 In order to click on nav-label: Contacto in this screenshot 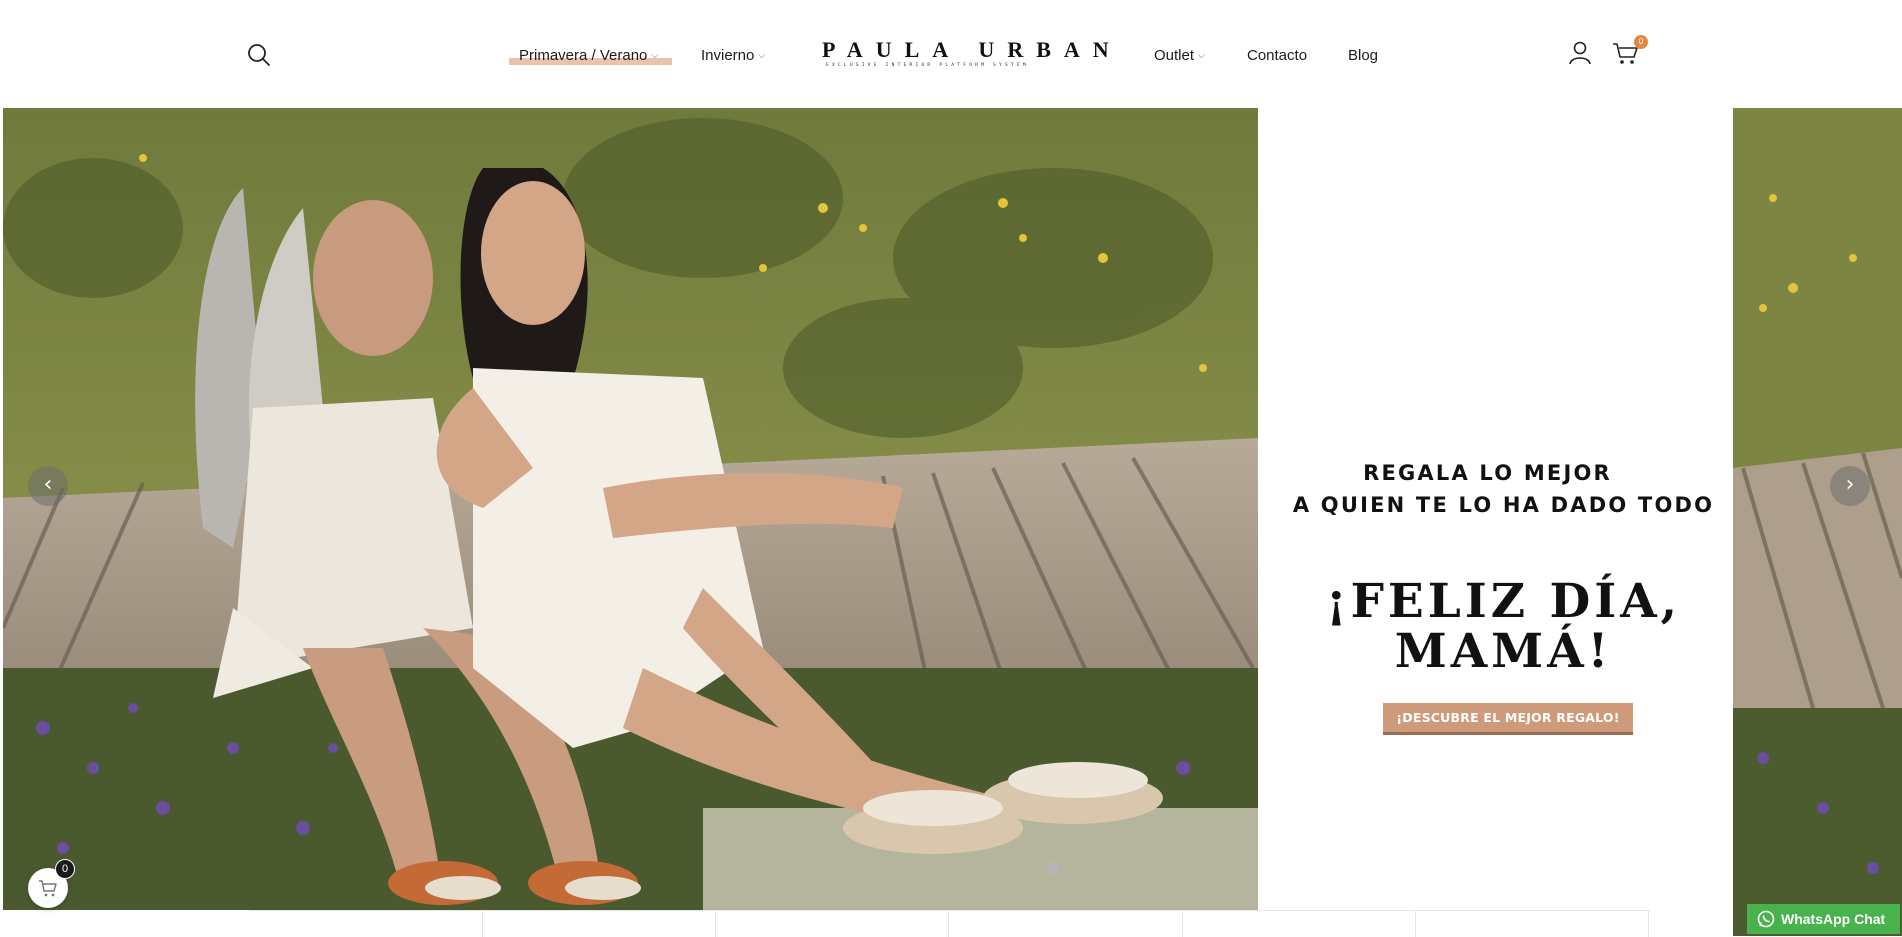, I will do `click(1277, 55)`.